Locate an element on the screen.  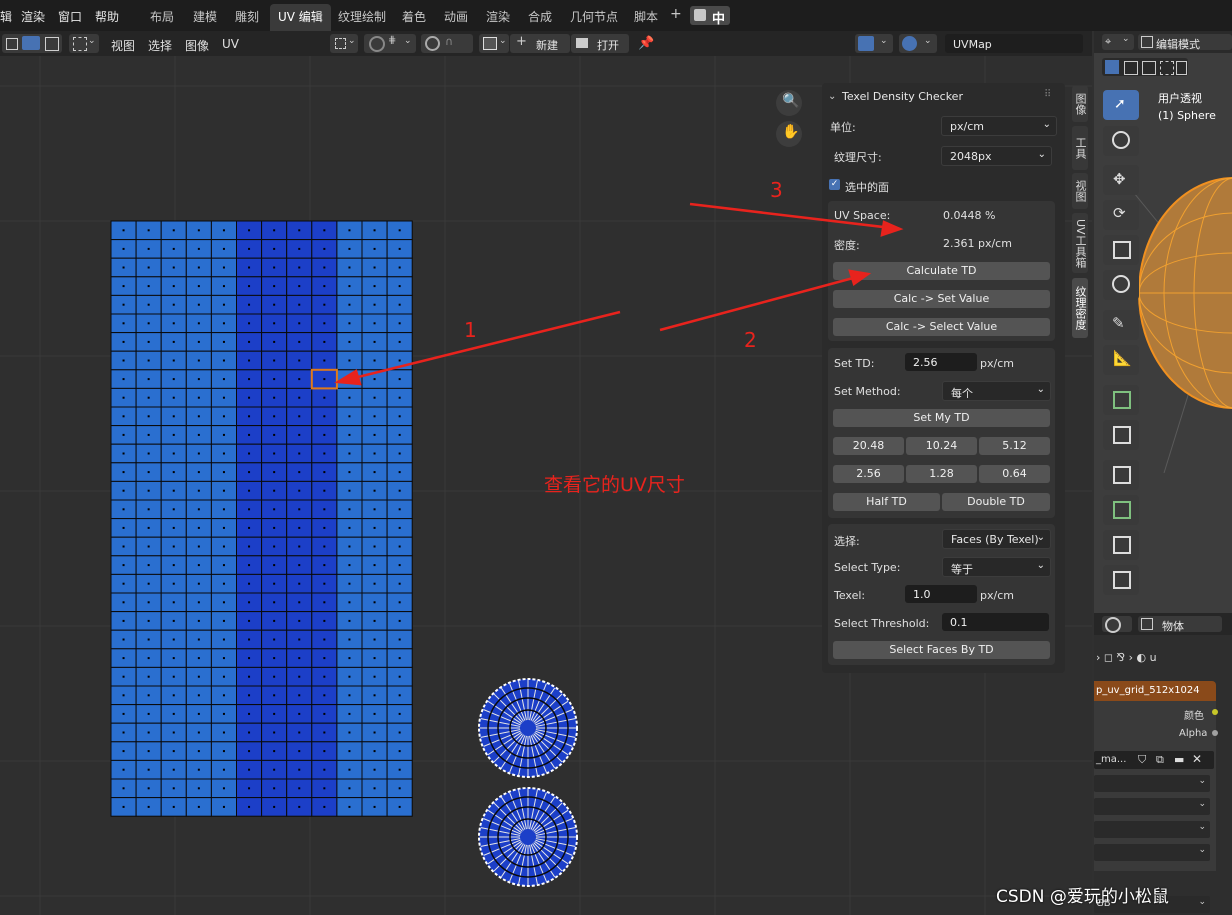
3d-cursor-icon is located at coordinates (1121, 140).